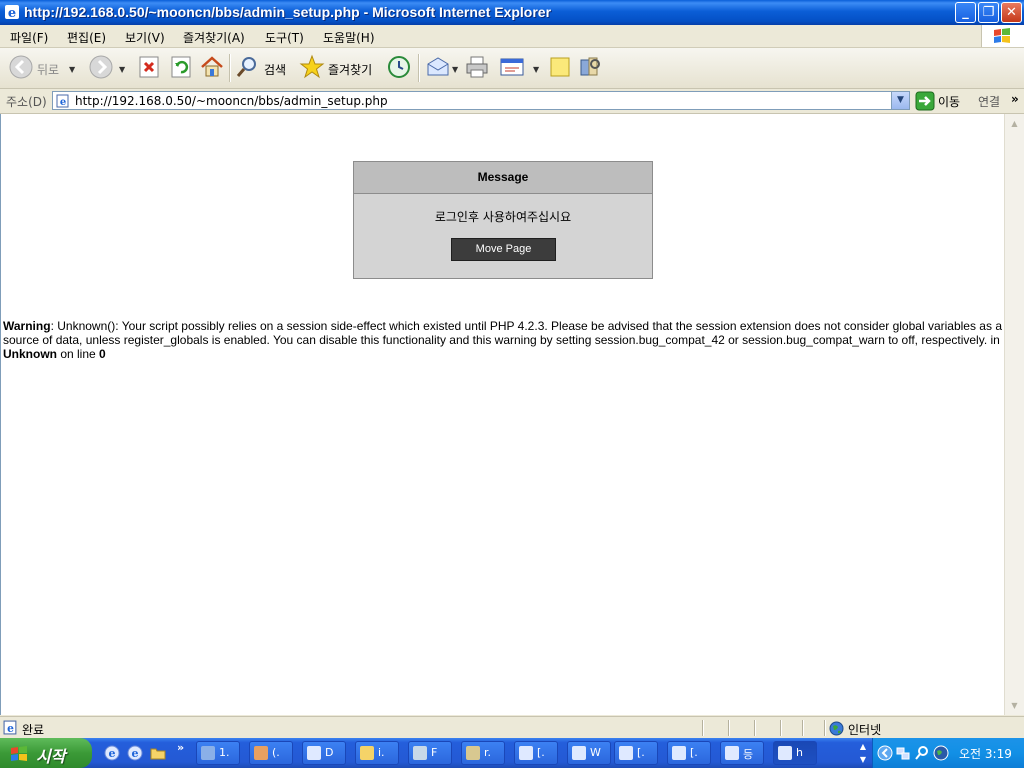 This screenshot has height=768, width=1024. Describe the element at coordinates (30, 354) in the screenshot. I see `warning-location: Unknown` at that location.